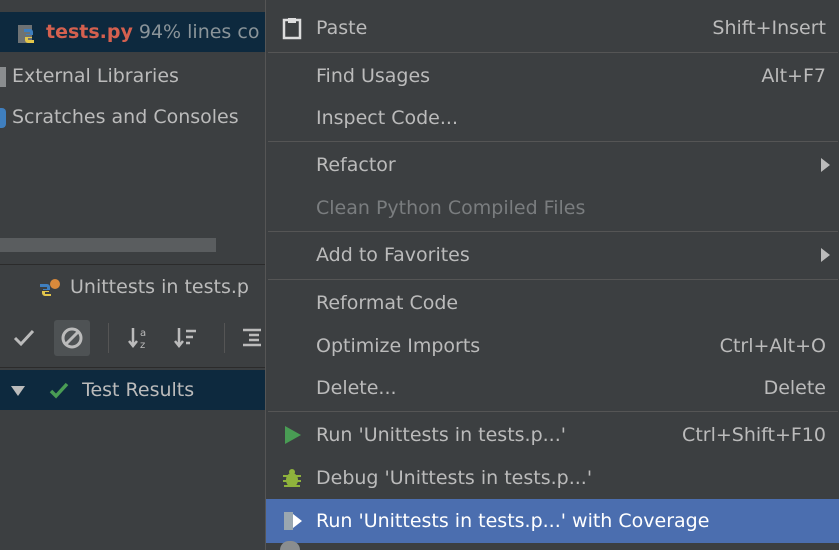 The height and width of the screenshot is (550, 839). What do you see at coordinates (290, 545) in the screenshot?
I see `profile-icon` at bounding box center [290, 545].